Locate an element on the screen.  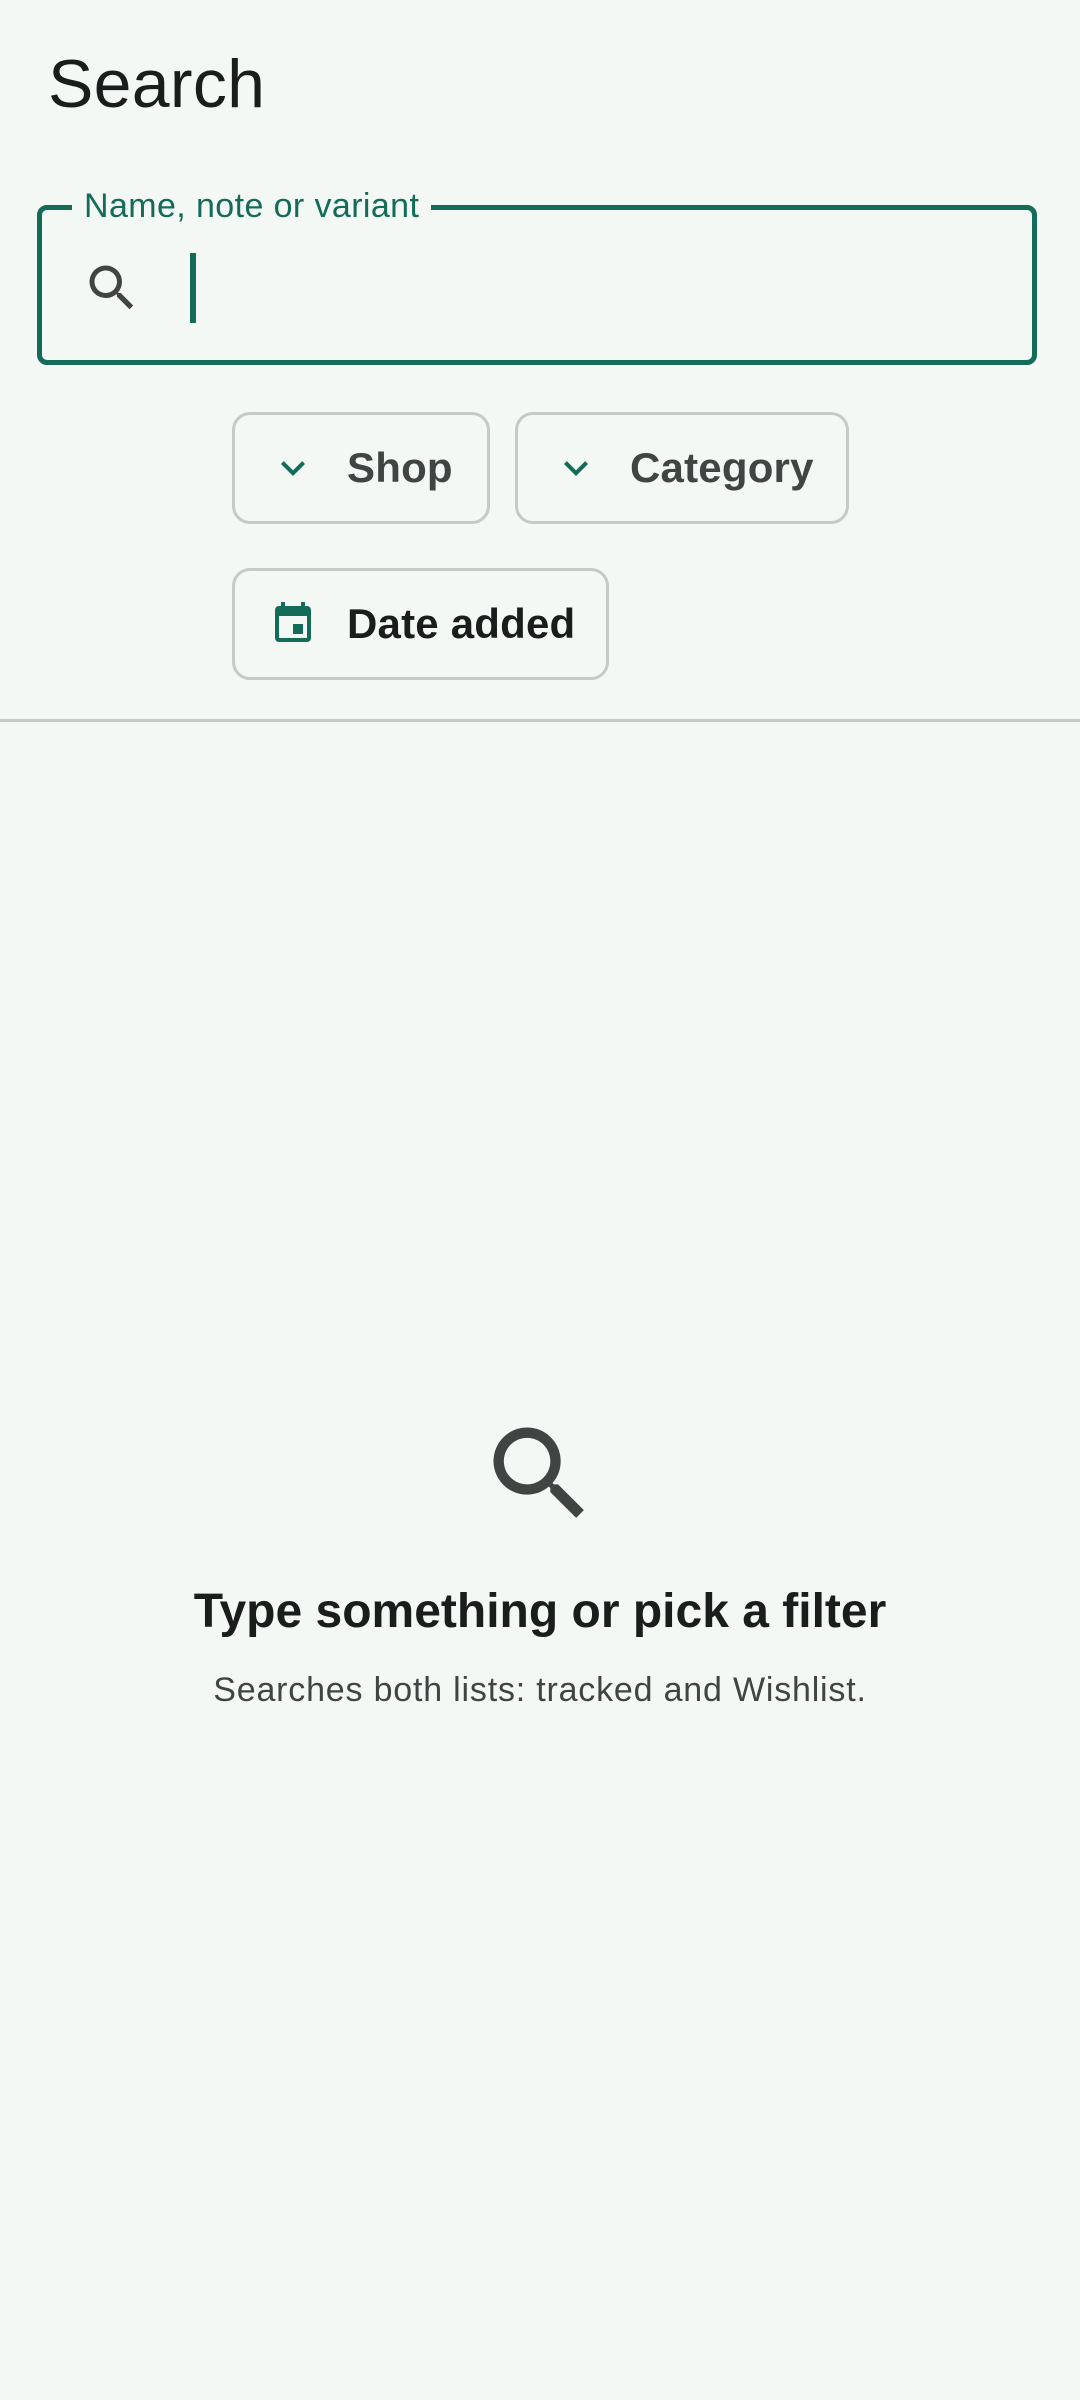
page-title: Search is located at coordinates (157, 84).